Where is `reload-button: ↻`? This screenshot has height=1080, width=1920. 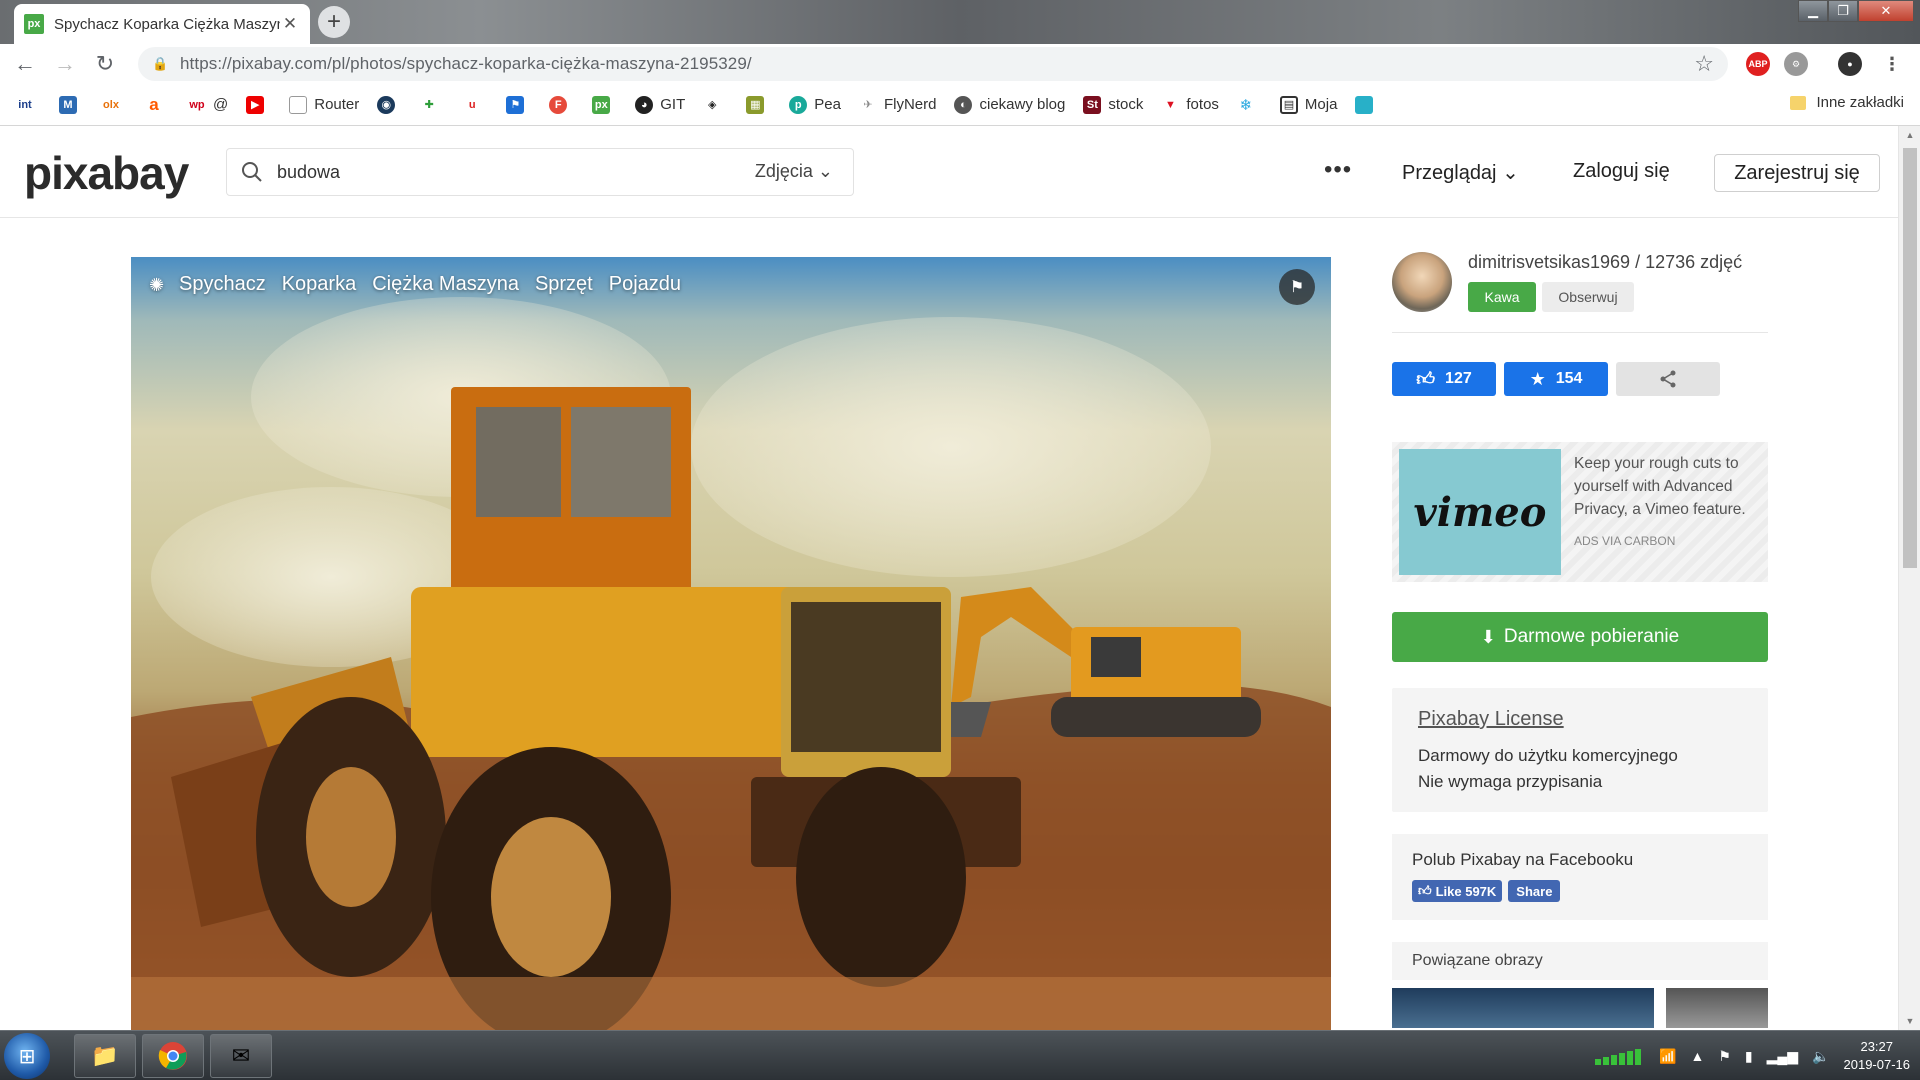
reload-button: ↻ is located at coordinates (105, 64).